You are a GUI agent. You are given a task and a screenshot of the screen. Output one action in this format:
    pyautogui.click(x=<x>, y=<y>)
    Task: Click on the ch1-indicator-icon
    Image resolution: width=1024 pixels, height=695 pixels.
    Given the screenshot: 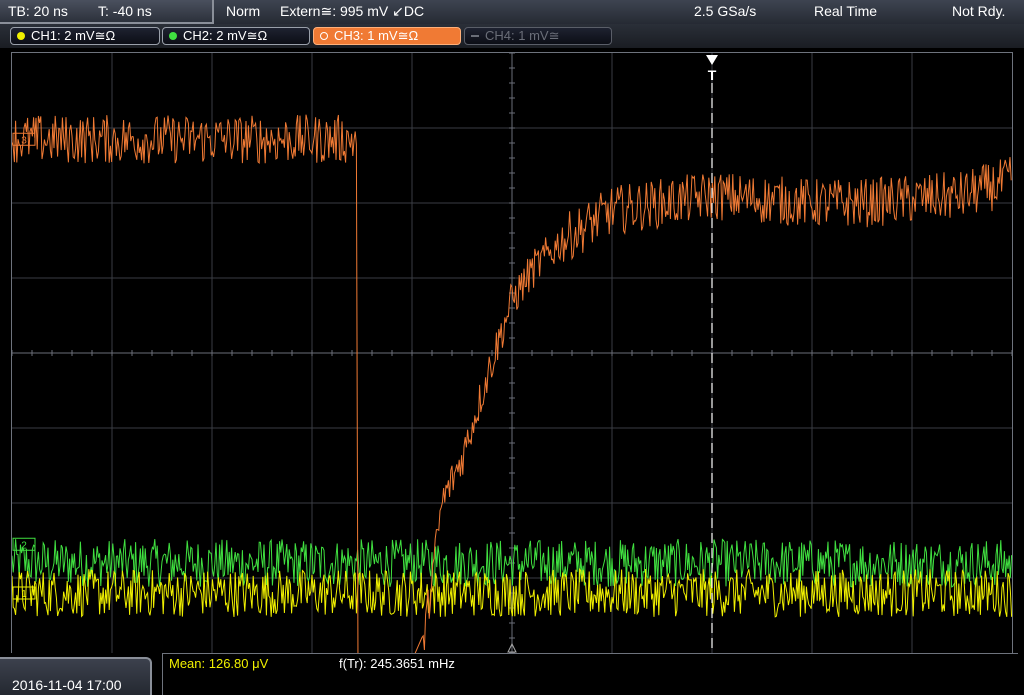 What is the action you would take?
    pyautogui.click(x=21, y=36)
    